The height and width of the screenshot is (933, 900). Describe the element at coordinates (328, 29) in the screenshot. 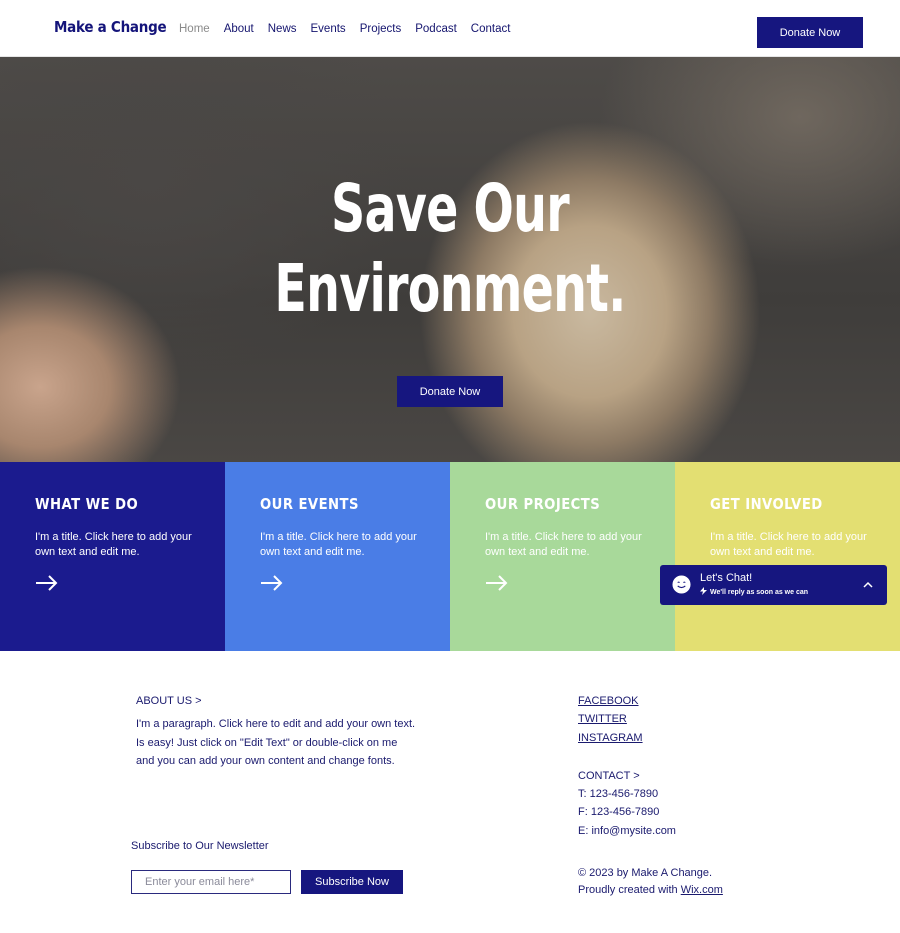

I see `nav-item-events: Events` at that location.